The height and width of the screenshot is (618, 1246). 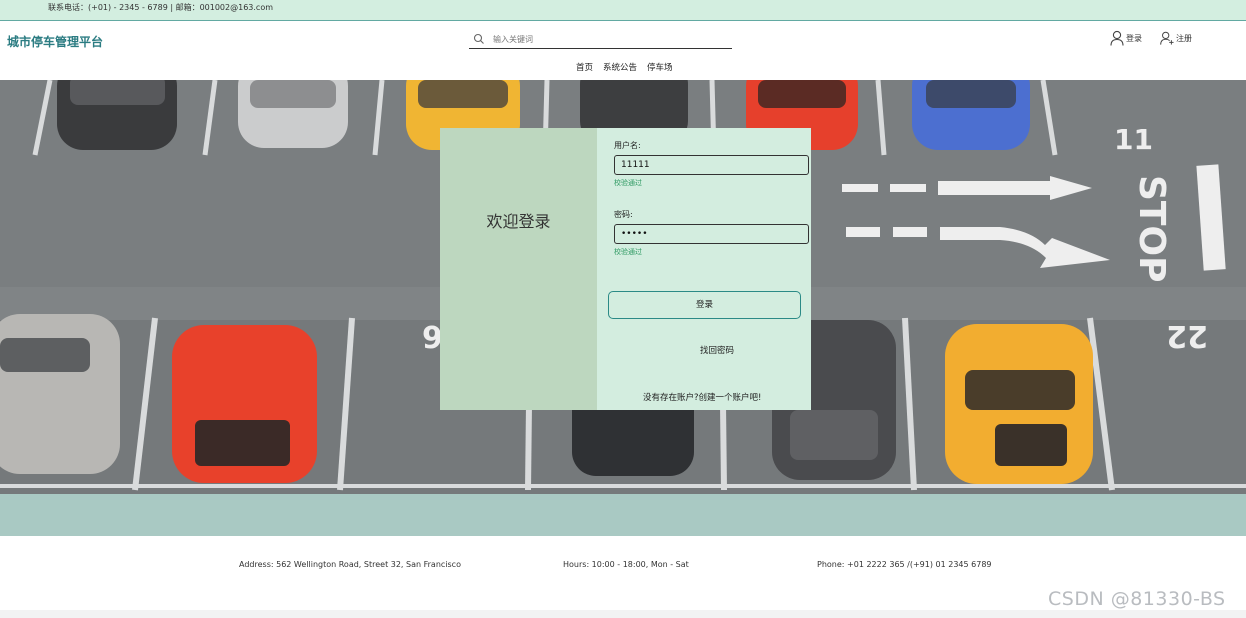 What do you see at coordinates (904, 564) in the screenshot?
I see `footer-phone: Phone: +01 2222 365 /(+91) 01 2345 6789` at bounding box center [904, 564].